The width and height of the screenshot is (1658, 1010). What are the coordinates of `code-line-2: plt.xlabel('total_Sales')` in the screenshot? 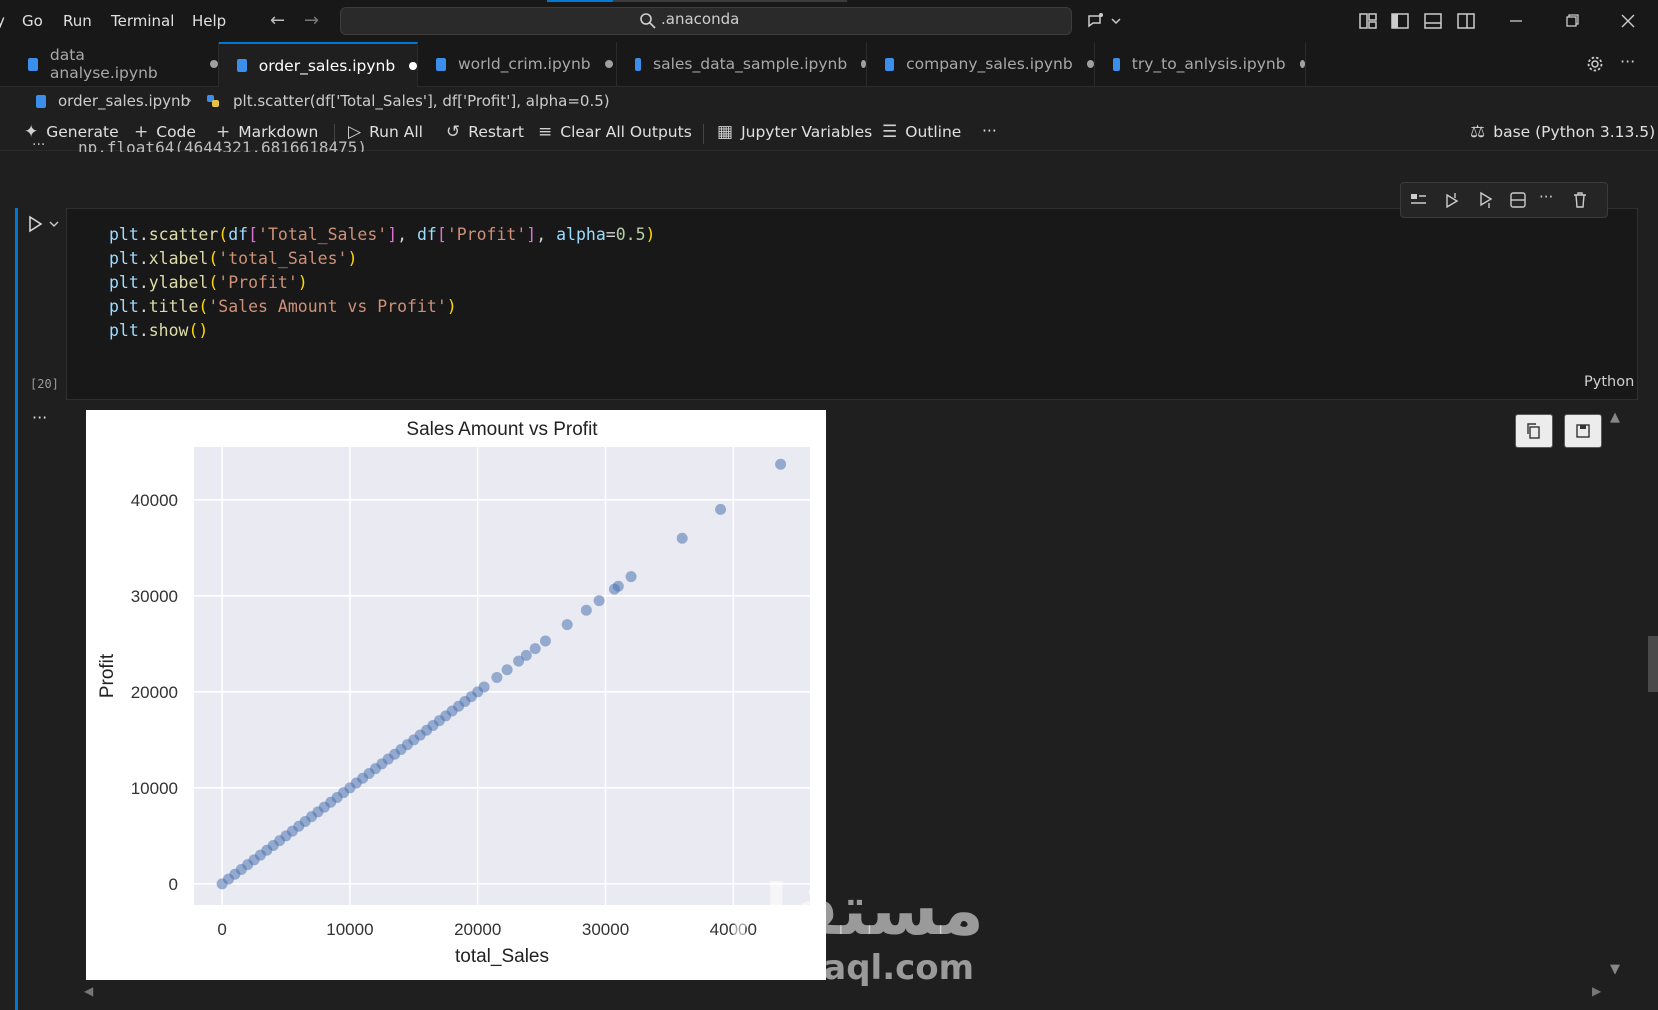 It's located at (233, 258).